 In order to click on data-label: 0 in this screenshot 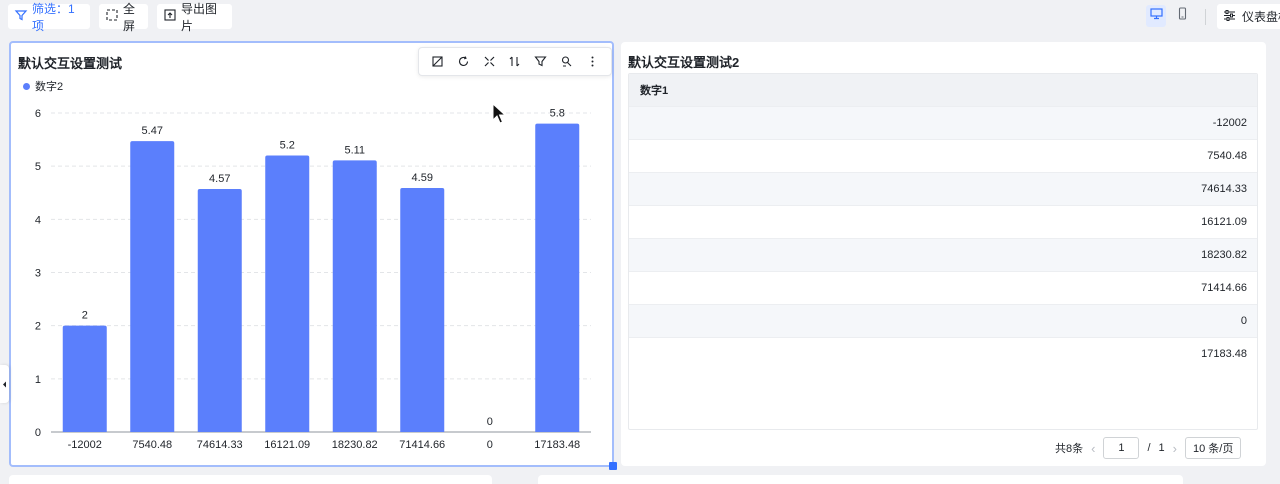, I will do `click(490, 422)`.